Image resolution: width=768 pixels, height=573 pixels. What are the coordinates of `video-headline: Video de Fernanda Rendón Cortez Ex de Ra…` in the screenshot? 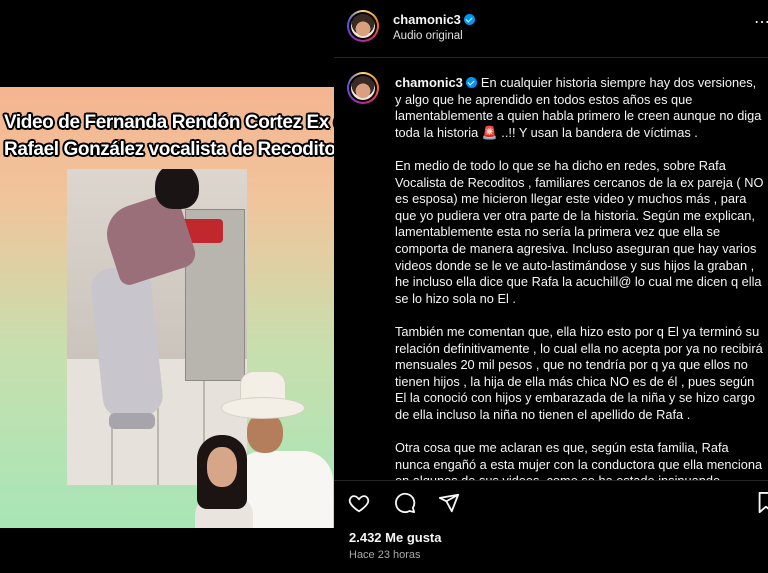 It's located at (169, 136).